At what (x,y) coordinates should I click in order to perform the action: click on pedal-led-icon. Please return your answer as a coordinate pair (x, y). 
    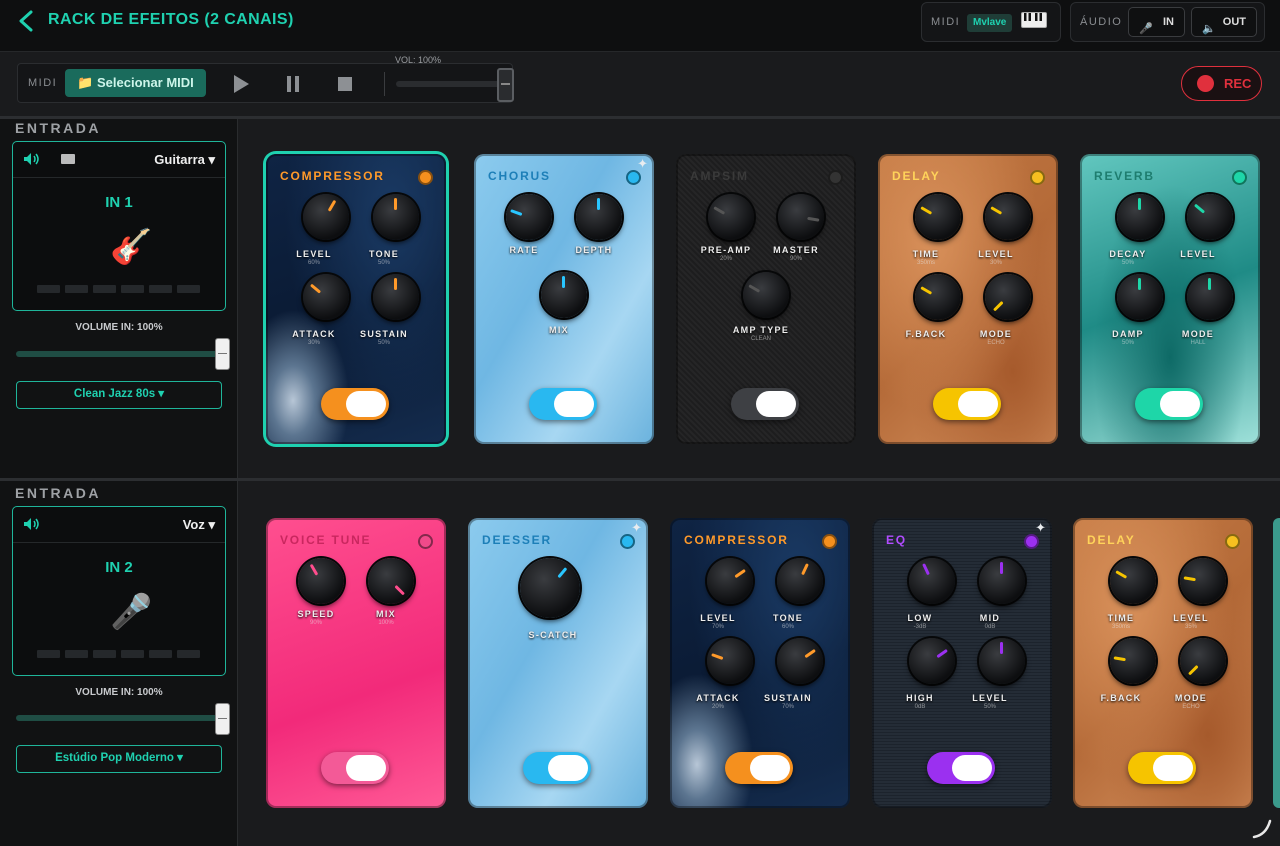
    Looking at the image, I should click on (425, 177).